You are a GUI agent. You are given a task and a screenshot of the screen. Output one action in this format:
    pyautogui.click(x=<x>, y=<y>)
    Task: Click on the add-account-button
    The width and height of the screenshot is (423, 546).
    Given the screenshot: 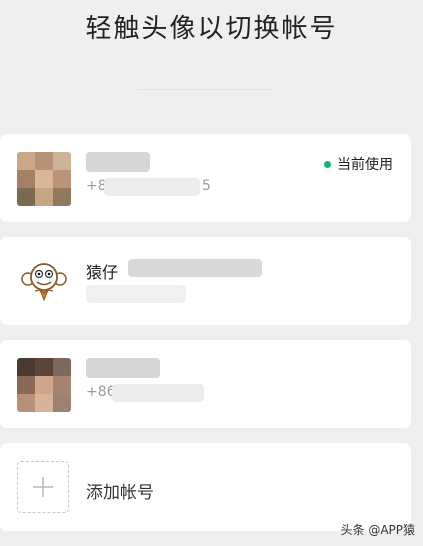 What is the action you would take?
    pyautogui.click(x=43, y=487)
    